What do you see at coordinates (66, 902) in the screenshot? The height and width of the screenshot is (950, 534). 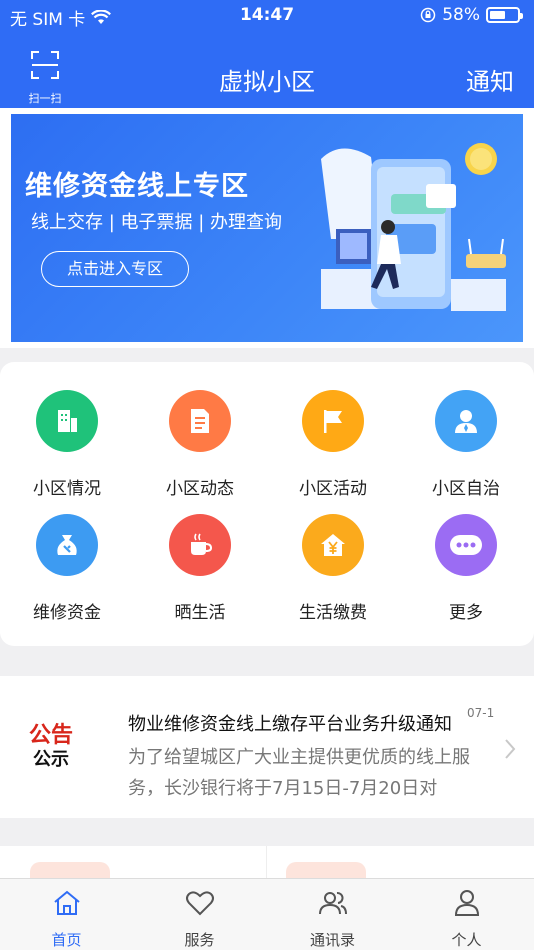 I see `home-icon` at bounding box center [66, 902].